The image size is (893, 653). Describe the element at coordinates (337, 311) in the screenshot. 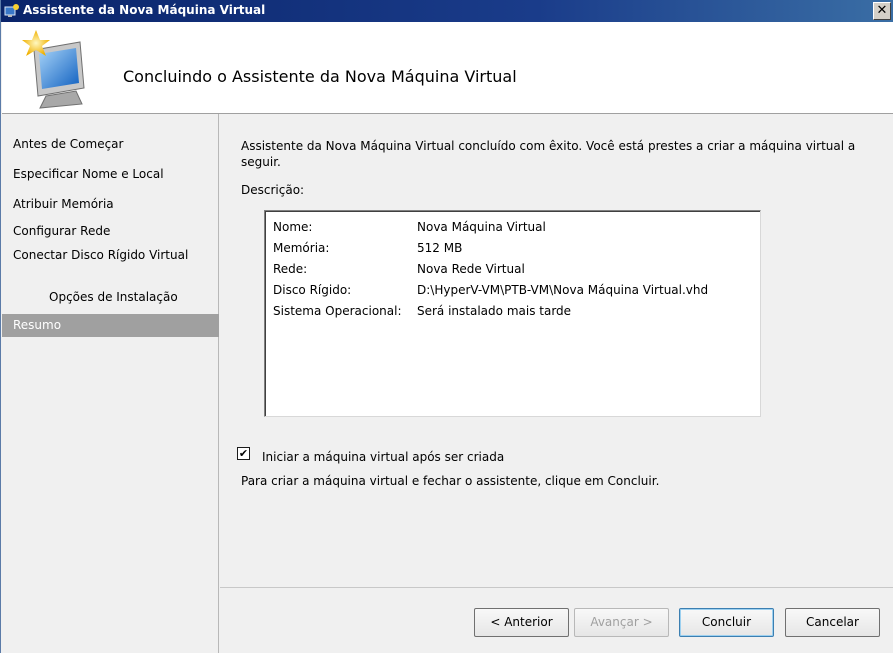

I see `summary-key: Sistema Operacional:` at that location.